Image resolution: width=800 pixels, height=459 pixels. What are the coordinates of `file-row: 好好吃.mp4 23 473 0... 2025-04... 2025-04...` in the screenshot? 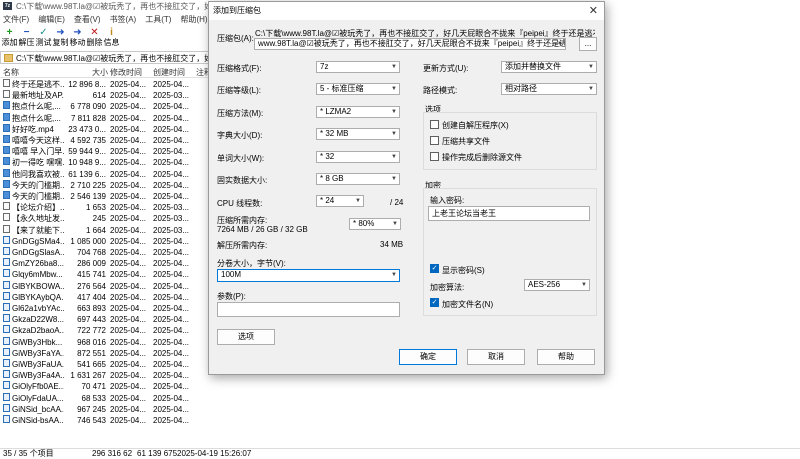 It's located at (105, 129).